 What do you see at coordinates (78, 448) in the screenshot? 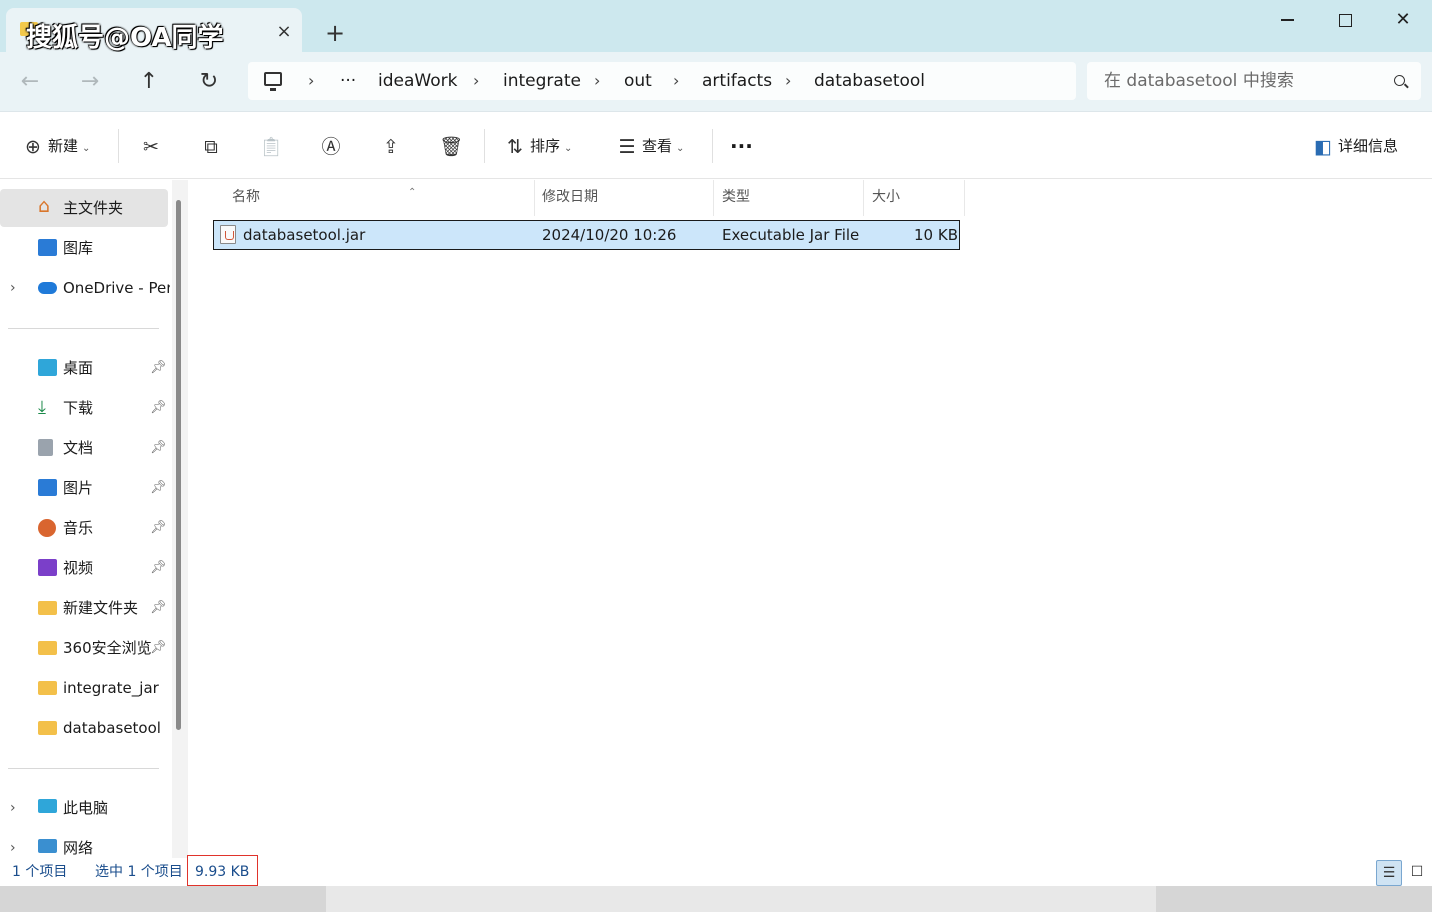
I see `sidebar-item-label: 文档` at bounding box center [78, 448].